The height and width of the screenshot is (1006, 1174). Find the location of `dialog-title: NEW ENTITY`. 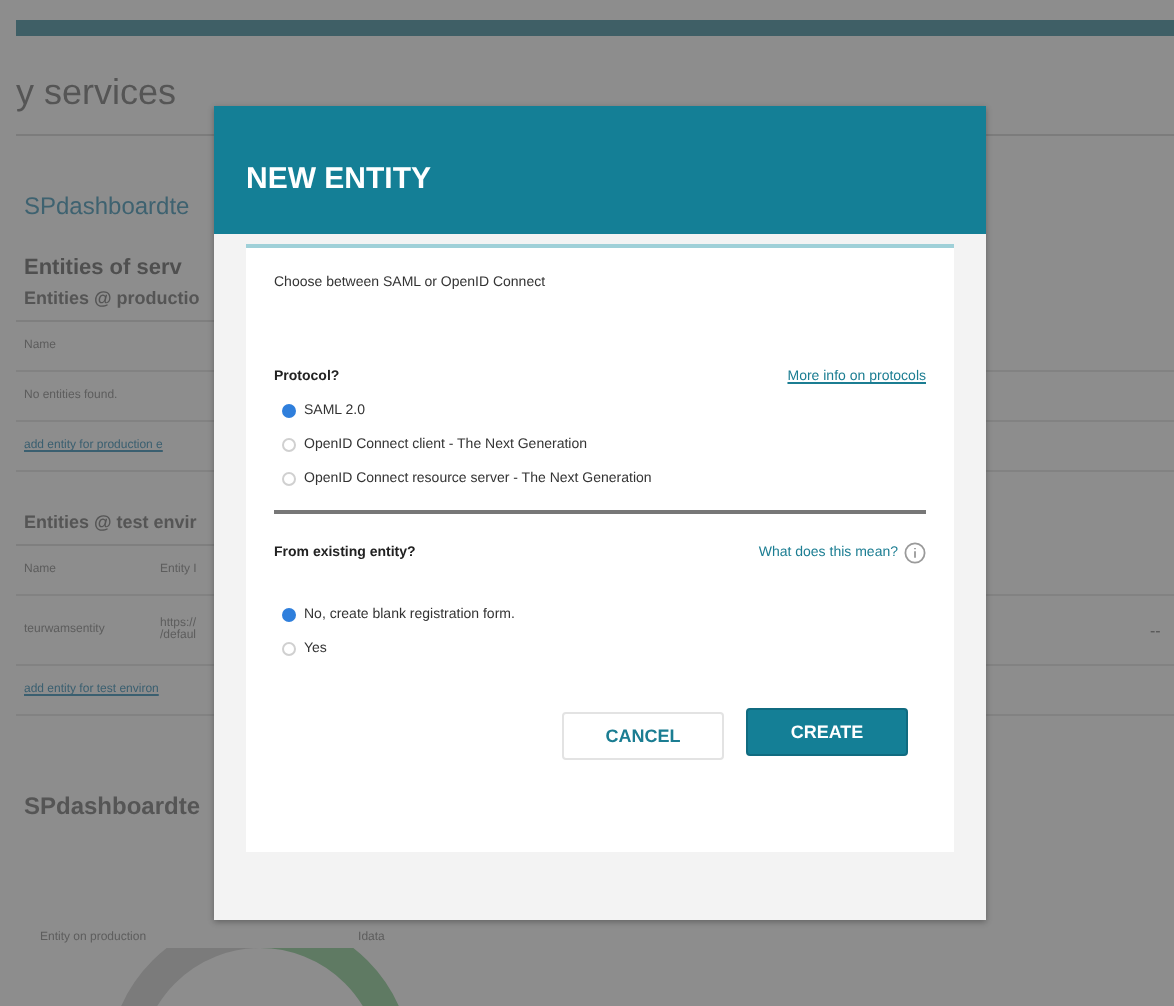

dialog-title: NEW ENTITY is located at coordinates (338, 178).